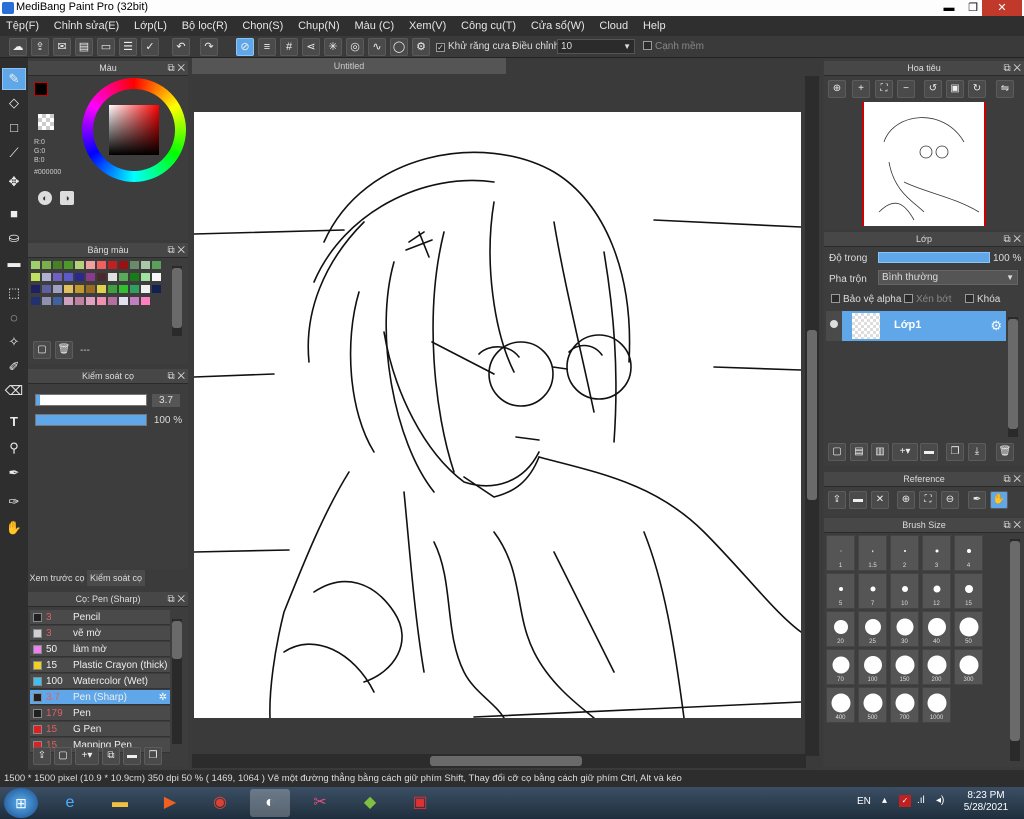 The width and height of the screenshot is (1024, 819). Describe the element at coordinates (84, 47) in the screenshot. I see `panel-icon: ▤` at that location.